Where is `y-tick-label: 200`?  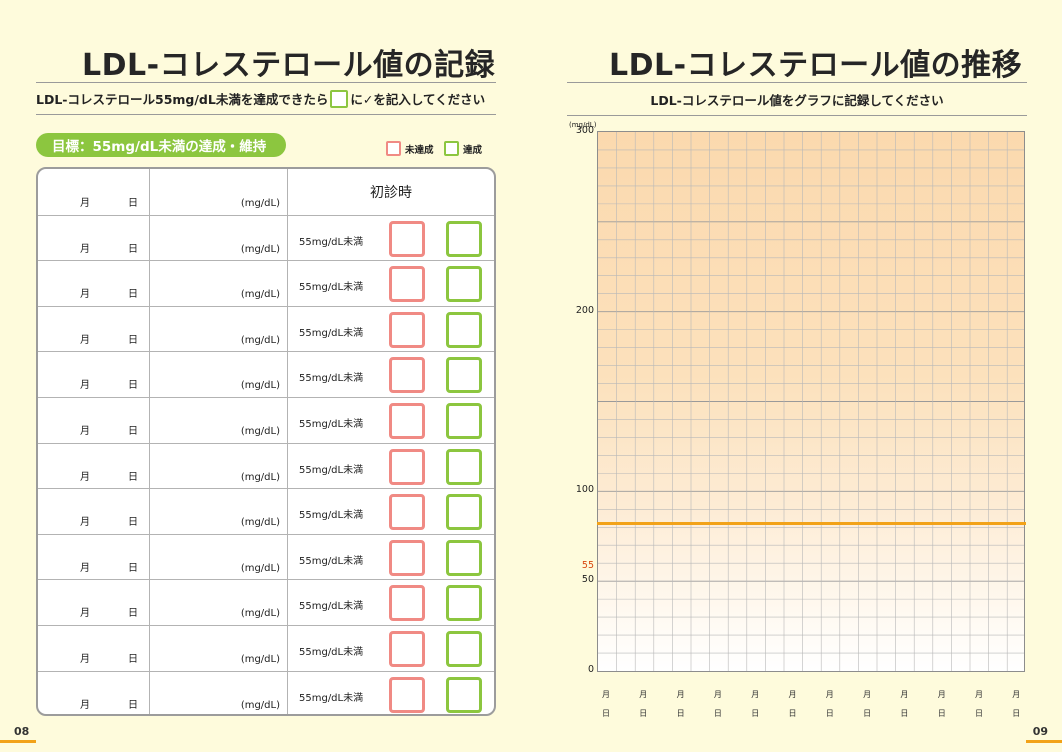
y-tick-label: 200 is located at coordinates (584, 310).